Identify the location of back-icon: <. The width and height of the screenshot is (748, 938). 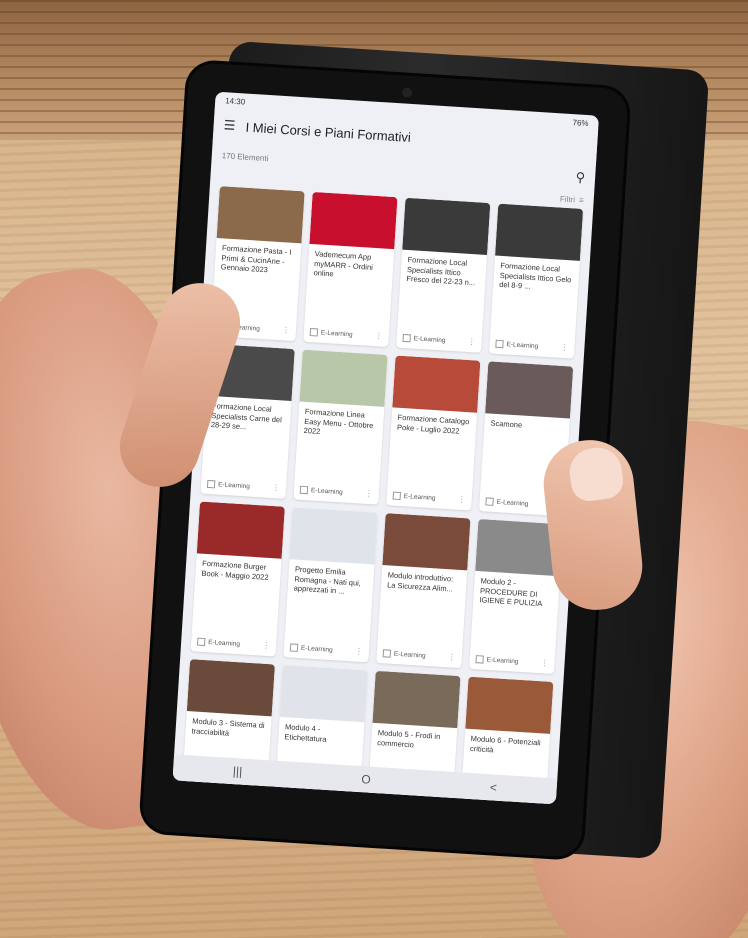
(493, 787).